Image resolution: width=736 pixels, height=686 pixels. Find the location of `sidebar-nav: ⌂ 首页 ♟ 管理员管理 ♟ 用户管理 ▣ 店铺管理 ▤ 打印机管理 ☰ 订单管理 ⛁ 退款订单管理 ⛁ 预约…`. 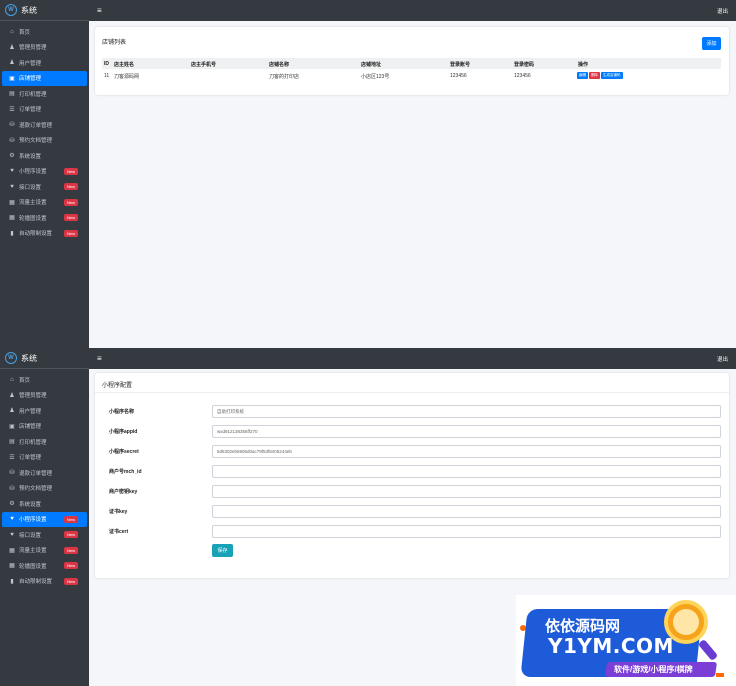

sidebar-nav: ⌂ 首页 ♟ 管理员管理 ♟ 用户管理 ▣ 店铺管理 ▤ 打印机管理 ☰ 订单管理 ⛁ 退款订单管理 ⛁ 预约… is located at coordinates (44, 131).